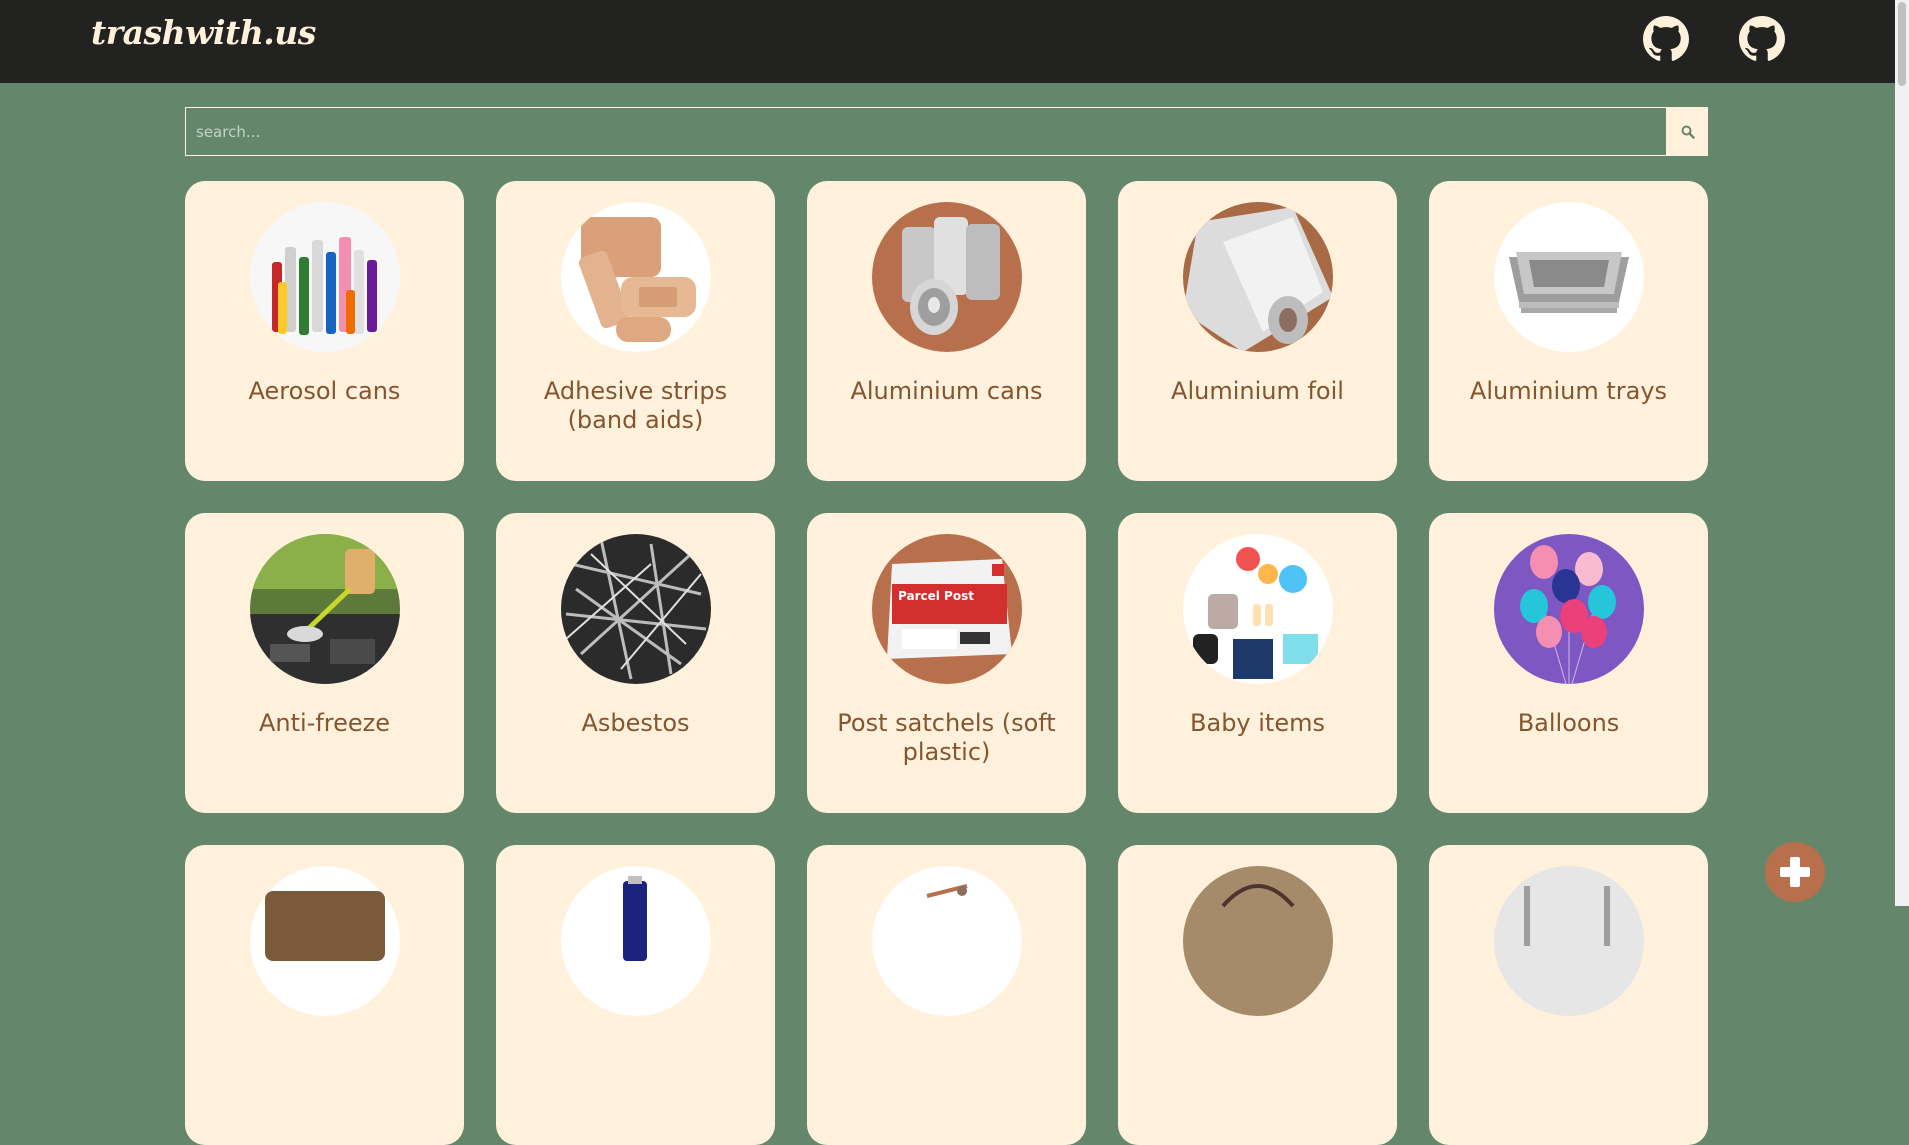 The image size is (1909, 1145). Describe the element at coordinates (926, 131) in the screenshot. I see `search-input` at that location.